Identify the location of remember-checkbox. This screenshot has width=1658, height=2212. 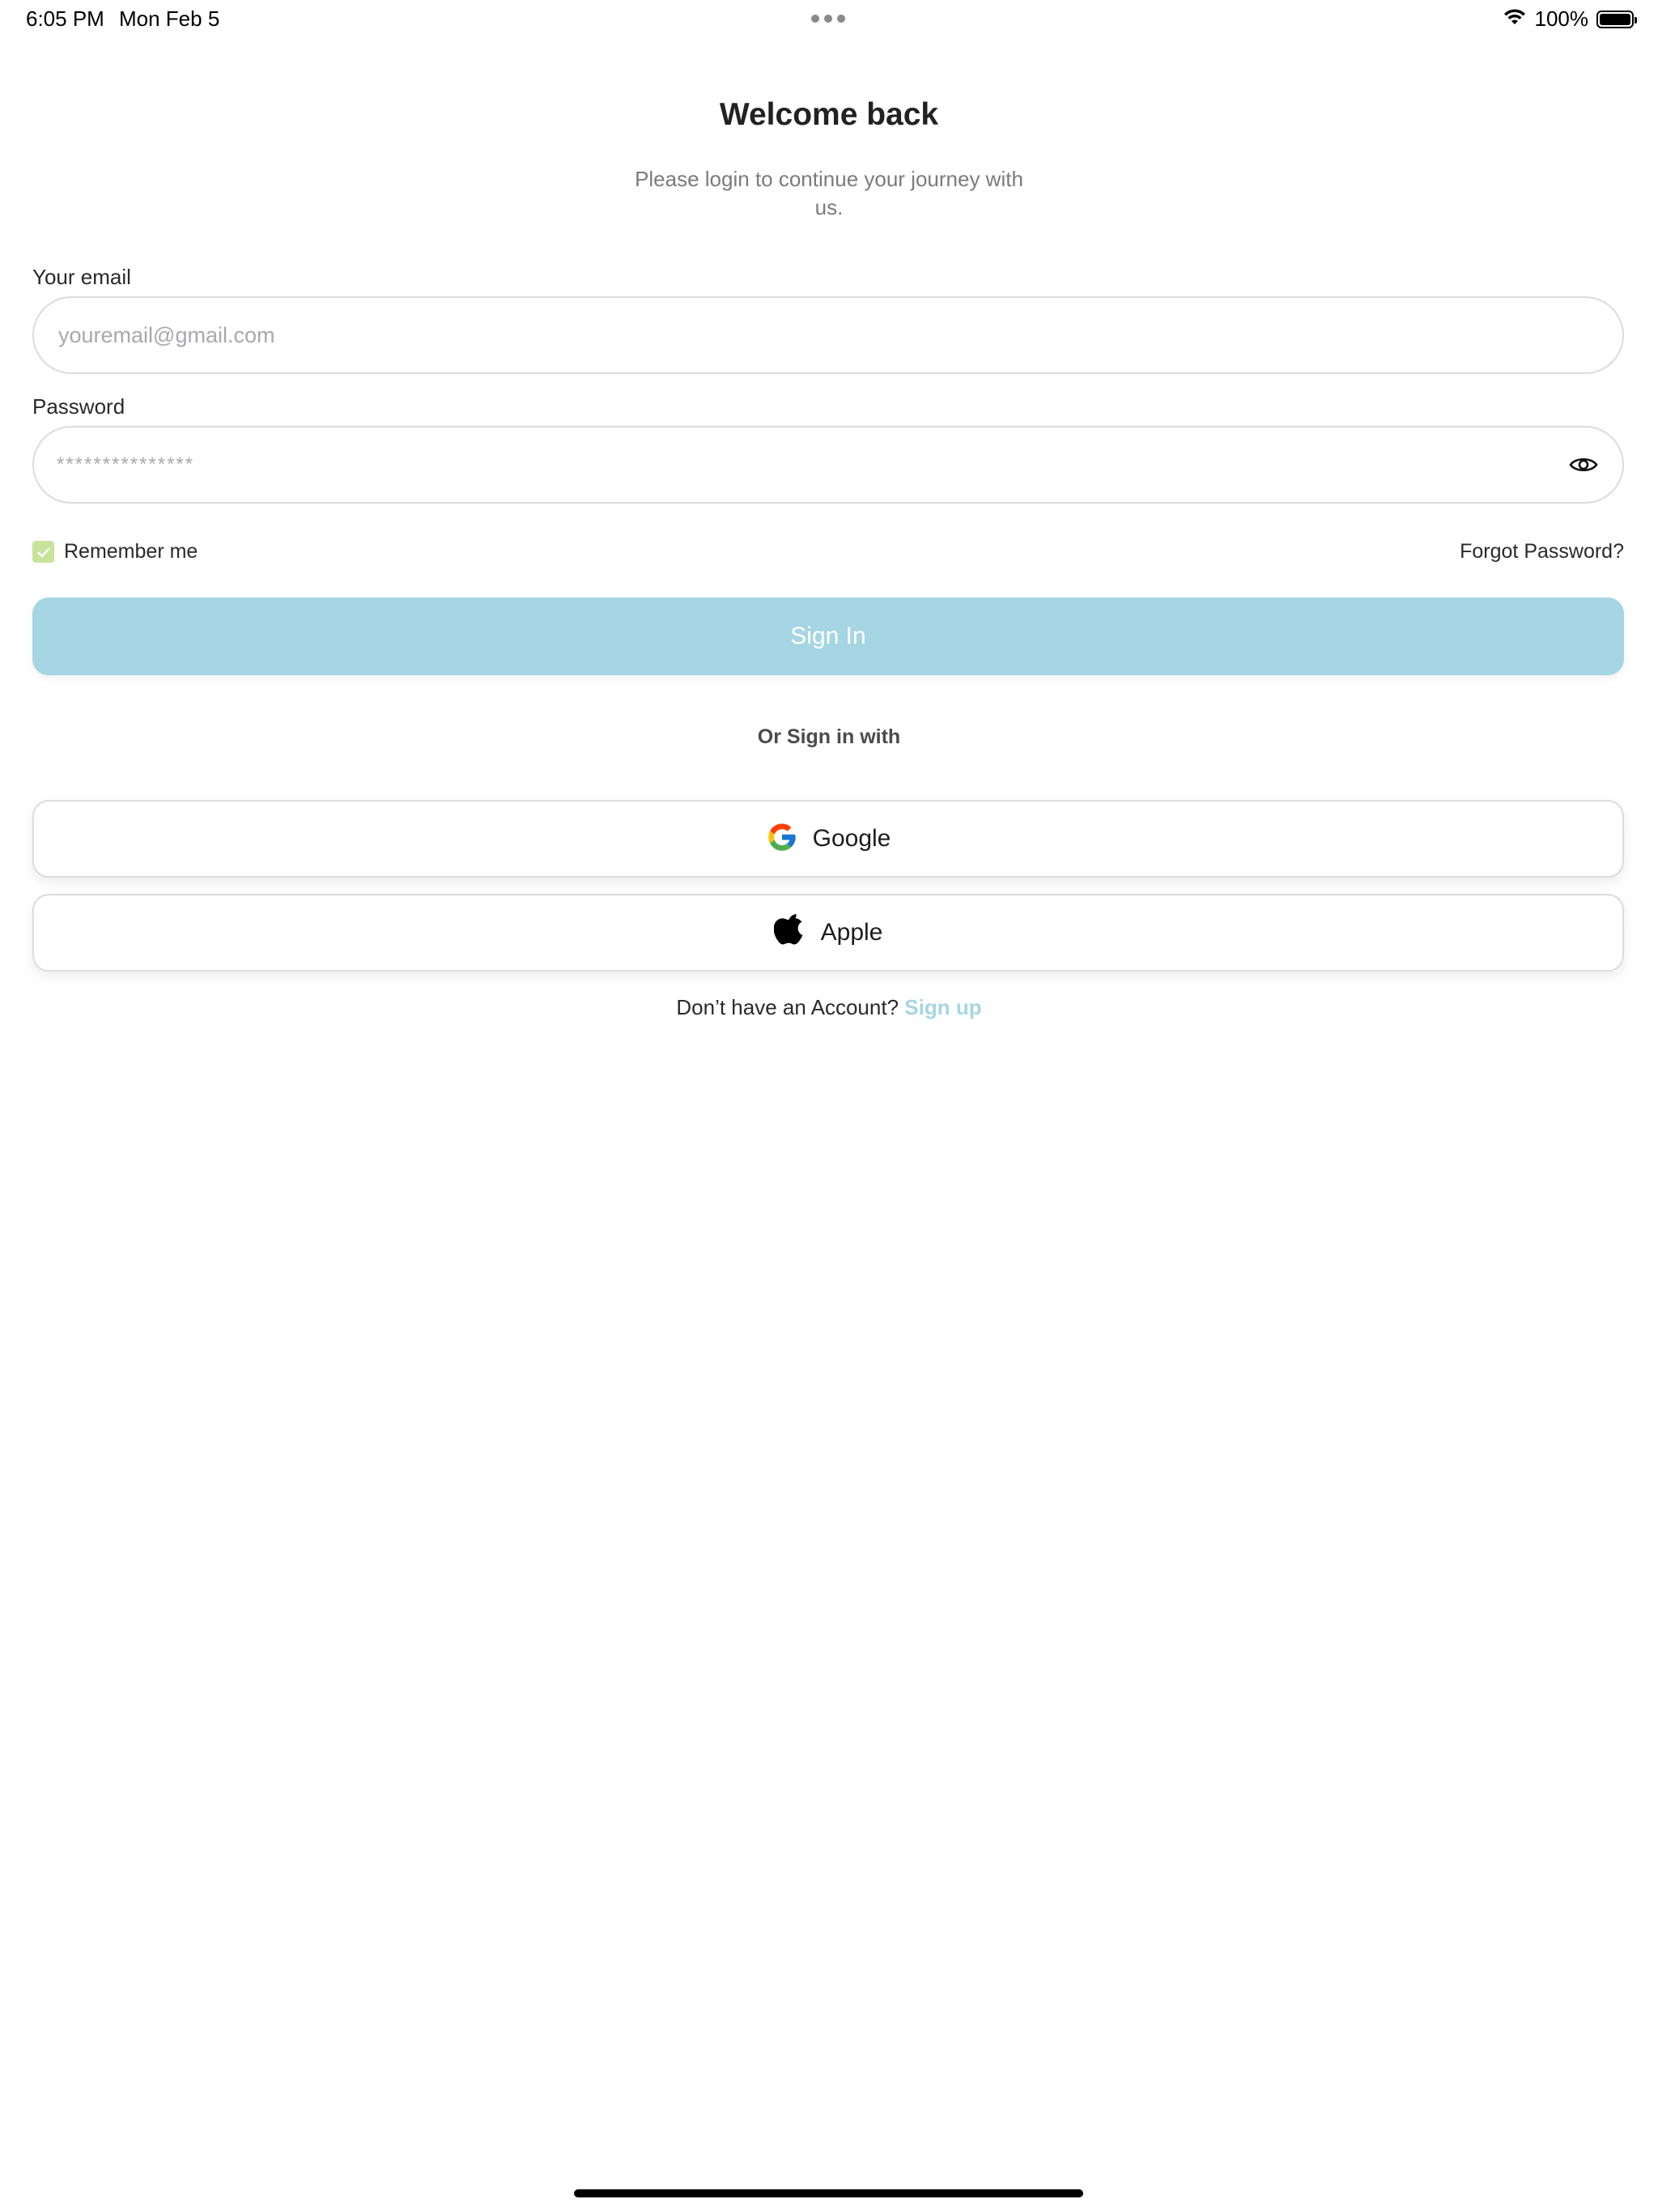
(43, 552).